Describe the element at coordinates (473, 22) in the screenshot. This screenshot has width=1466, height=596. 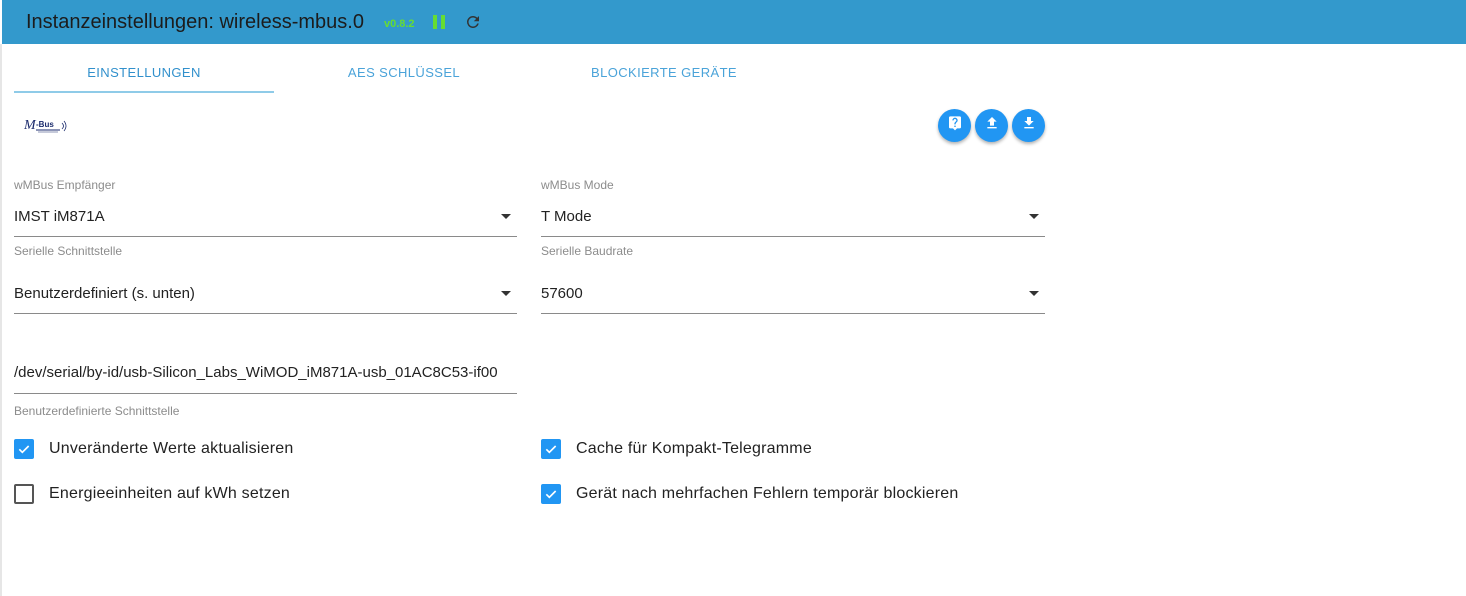
I see `reload-icon` at that location.